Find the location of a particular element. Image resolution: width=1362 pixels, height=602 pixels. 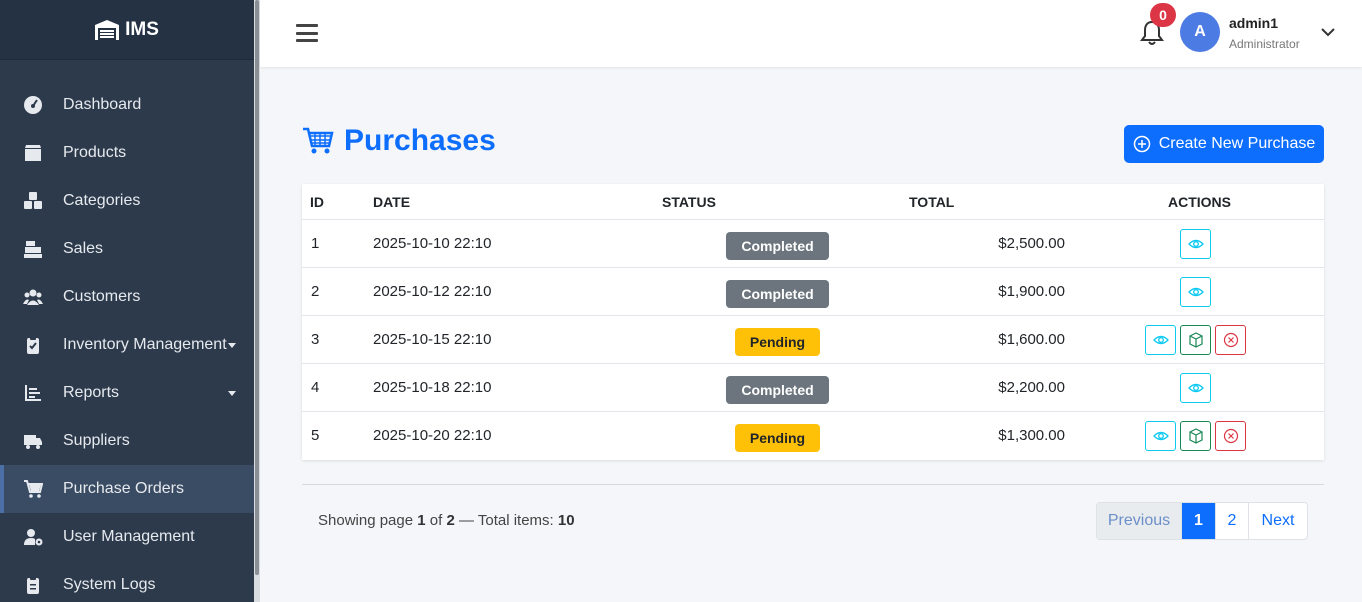

user-gear-icon is located at coordinates (33, 537).